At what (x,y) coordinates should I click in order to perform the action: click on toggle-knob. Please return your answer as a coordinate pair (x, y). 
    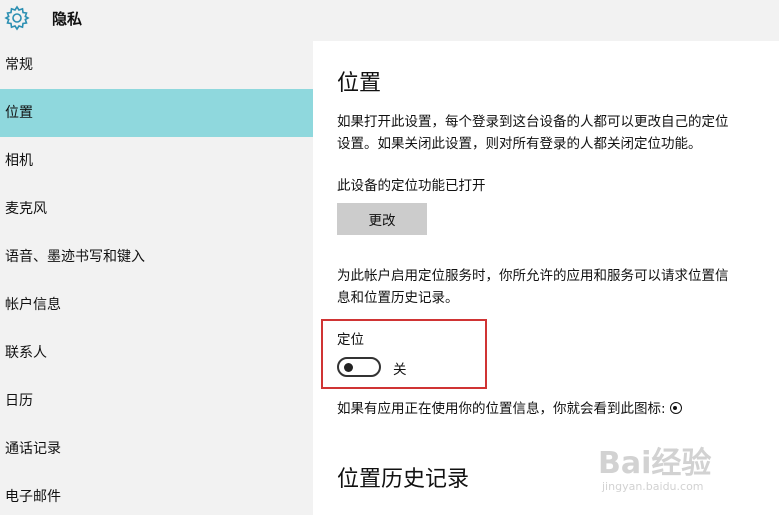
    Looking at the image, I should click on (348, 367).